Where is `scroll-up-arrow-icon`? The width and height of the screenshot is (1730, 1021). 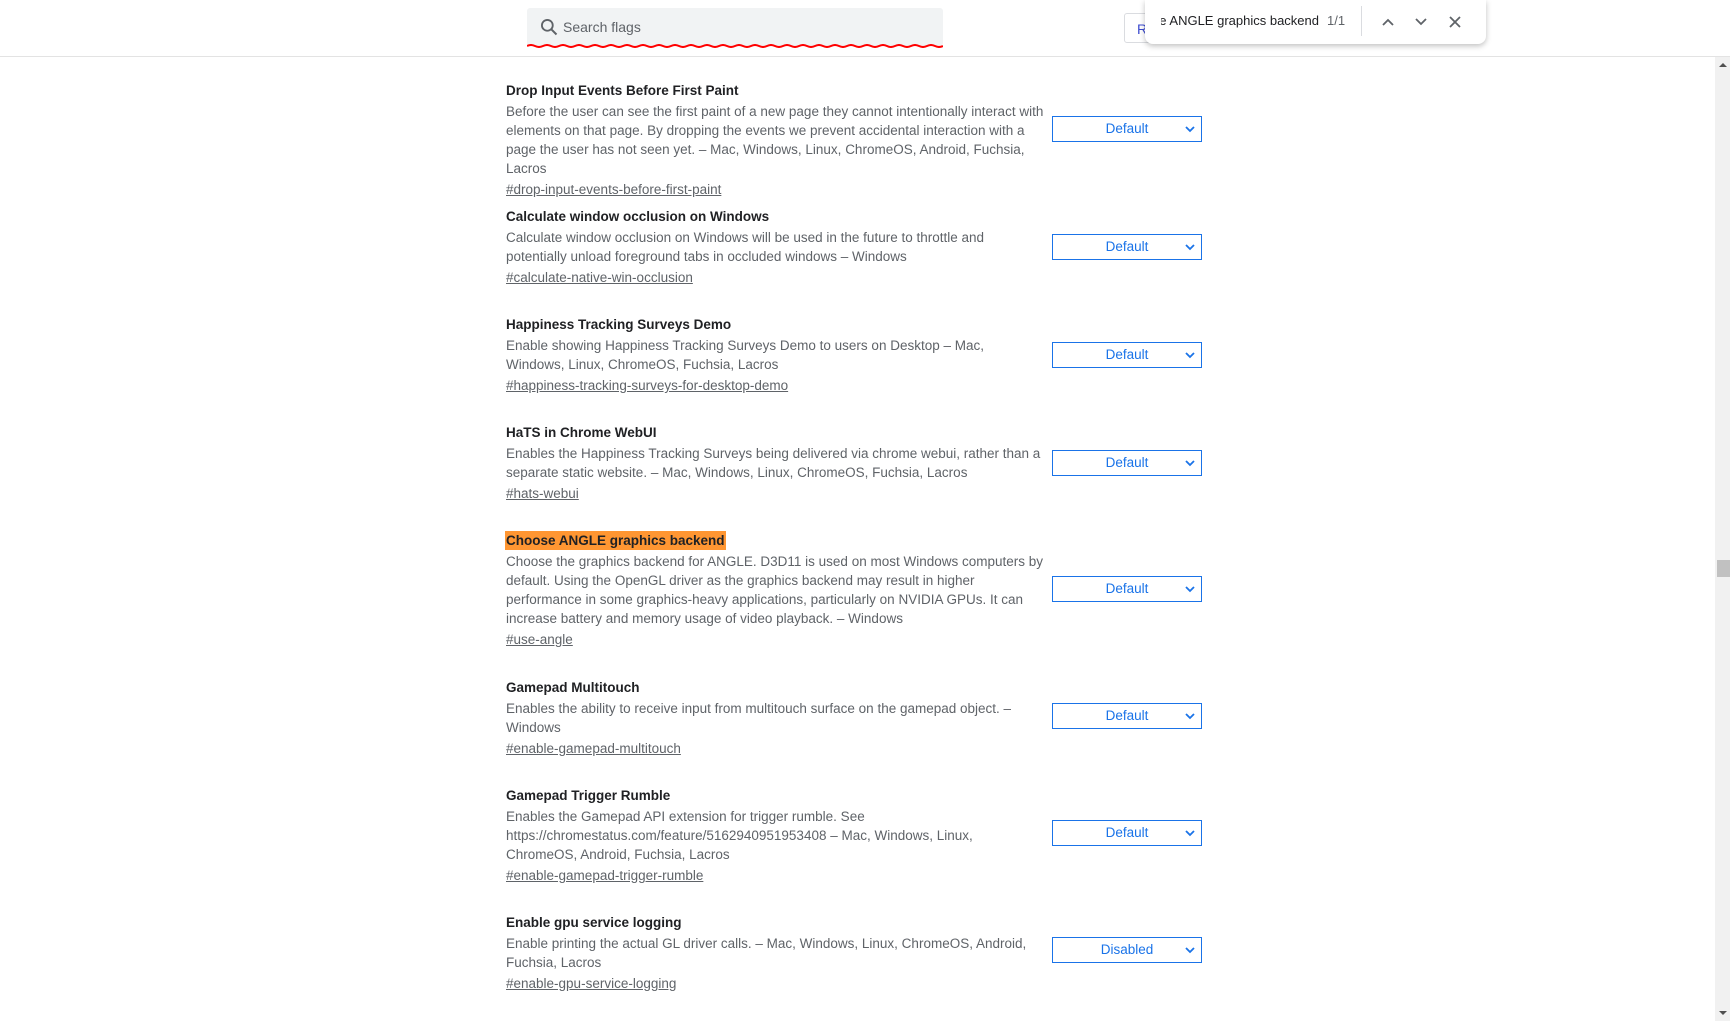
scroll-up-arrow-icon is located at coordinates (1723, 65).